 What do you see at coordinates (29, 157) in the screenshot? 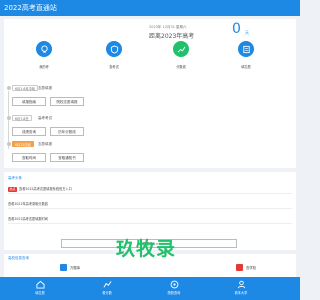
I see `timeline-button: 查取时间` at bounding box center [29, 157].